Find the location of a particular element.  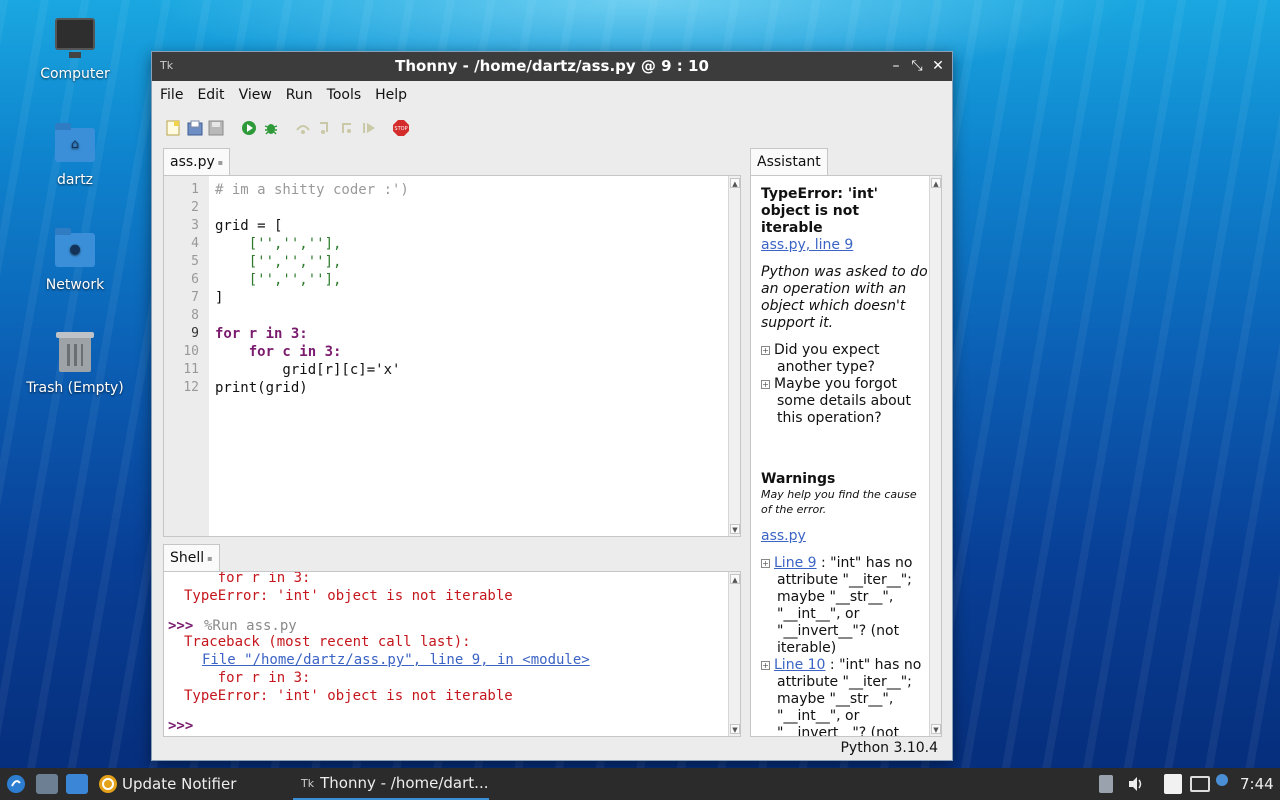

warning-line-link: Line 10 is located at coordinates (799, 665).